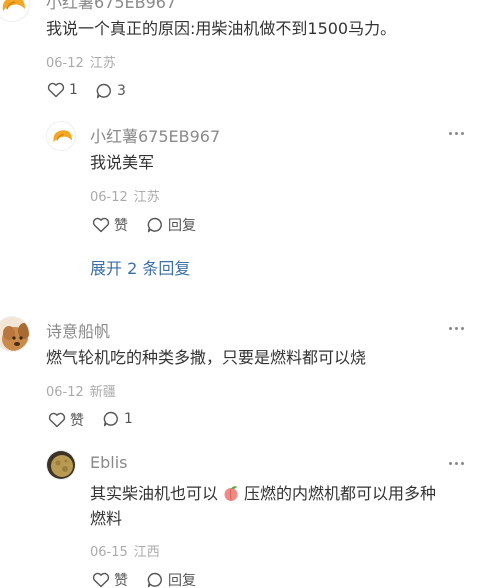  What do you see at coordinates (122, 163) in the screenshot?
I see `reply-text: 我说美军` at bounding box center [122, 163].